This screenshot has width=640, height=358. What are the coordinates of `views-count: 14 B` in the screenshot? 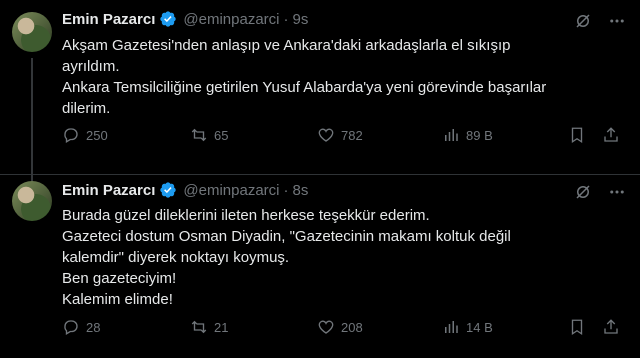 It's located at (479, 327).